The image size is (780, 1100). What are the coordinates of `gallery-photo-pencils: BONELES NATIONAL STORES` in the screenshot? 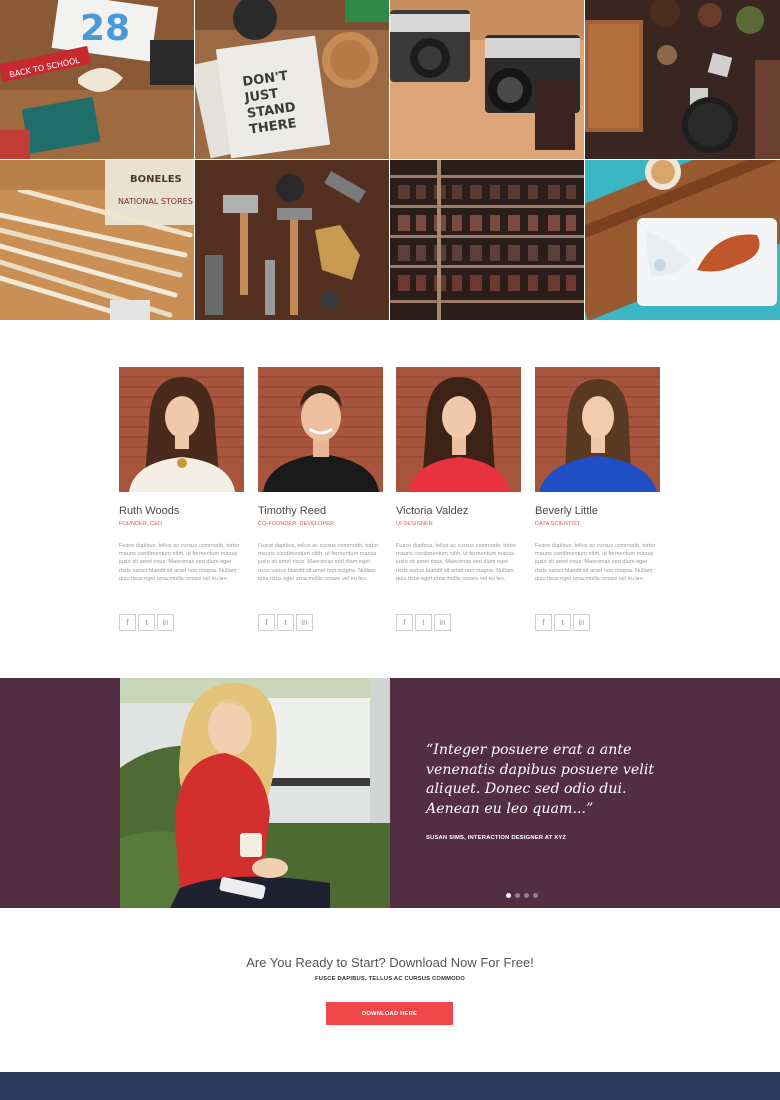 It's located at (97, 240).